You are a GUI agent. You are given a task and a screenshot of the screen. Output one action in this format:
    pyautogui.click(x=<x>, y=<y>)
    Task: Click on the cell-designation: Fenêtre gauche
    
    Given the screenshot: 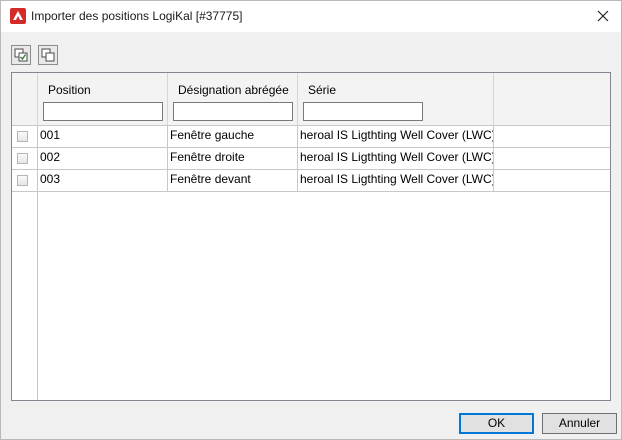 What is the action you would take?
    pyautogui.click(x=233, y=136)
    